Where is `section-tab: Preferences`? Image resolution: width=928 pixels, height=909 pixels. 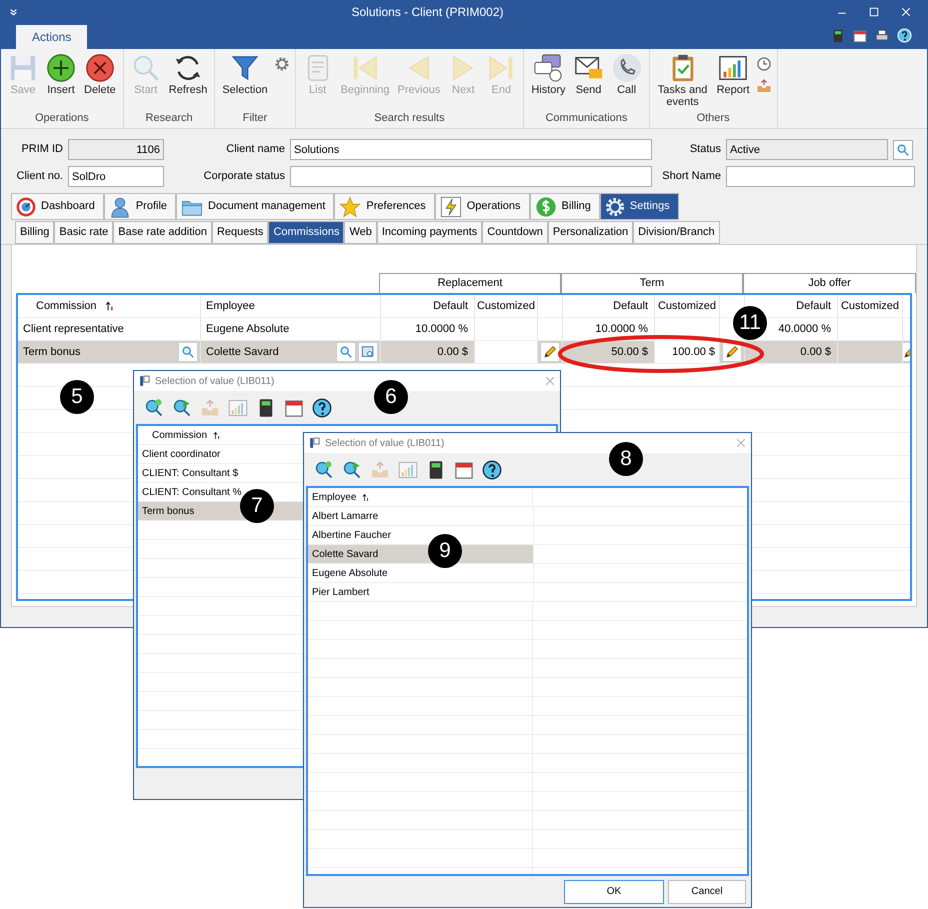 section-tab: Preferences is located at coordinates (384, 206).